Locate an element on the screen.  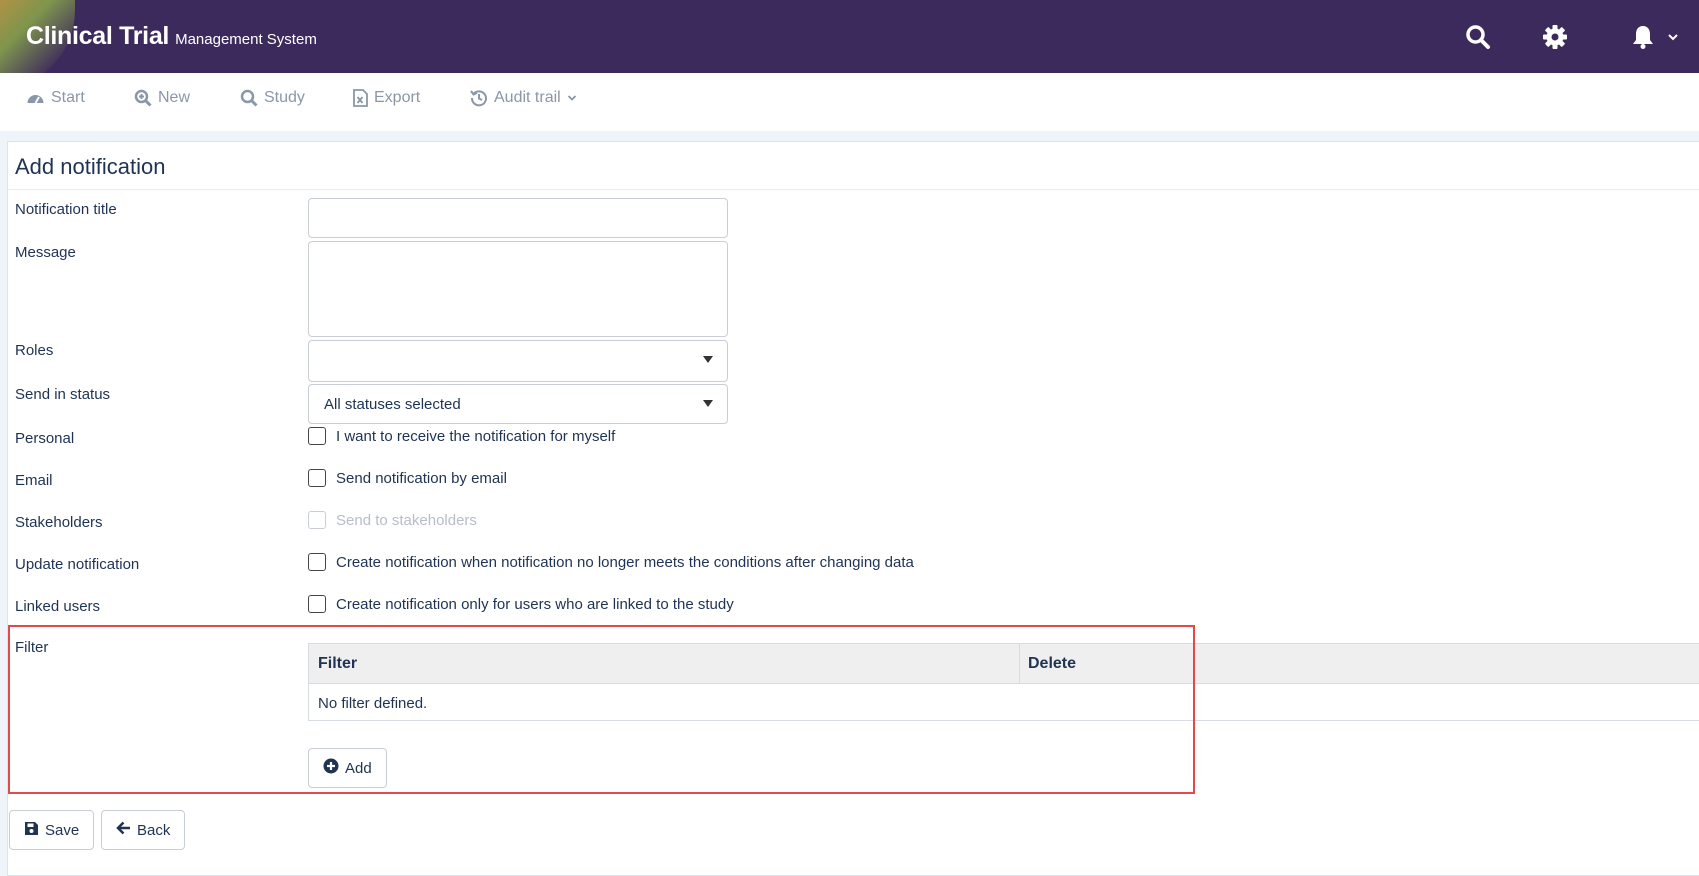
back-button: Back is located at coordinates (143, 830).